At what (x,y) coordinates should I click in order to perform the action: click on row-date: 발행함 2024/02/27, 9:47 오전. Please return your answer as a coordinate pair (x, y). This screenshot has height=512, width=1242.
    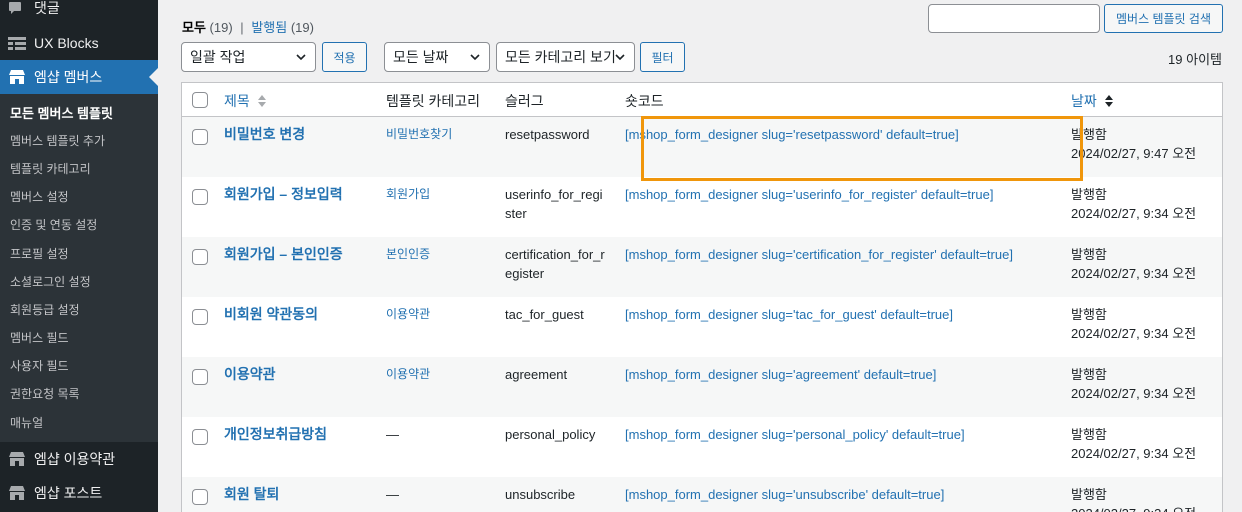
    Looking at the image, I should click on (1133, 144).